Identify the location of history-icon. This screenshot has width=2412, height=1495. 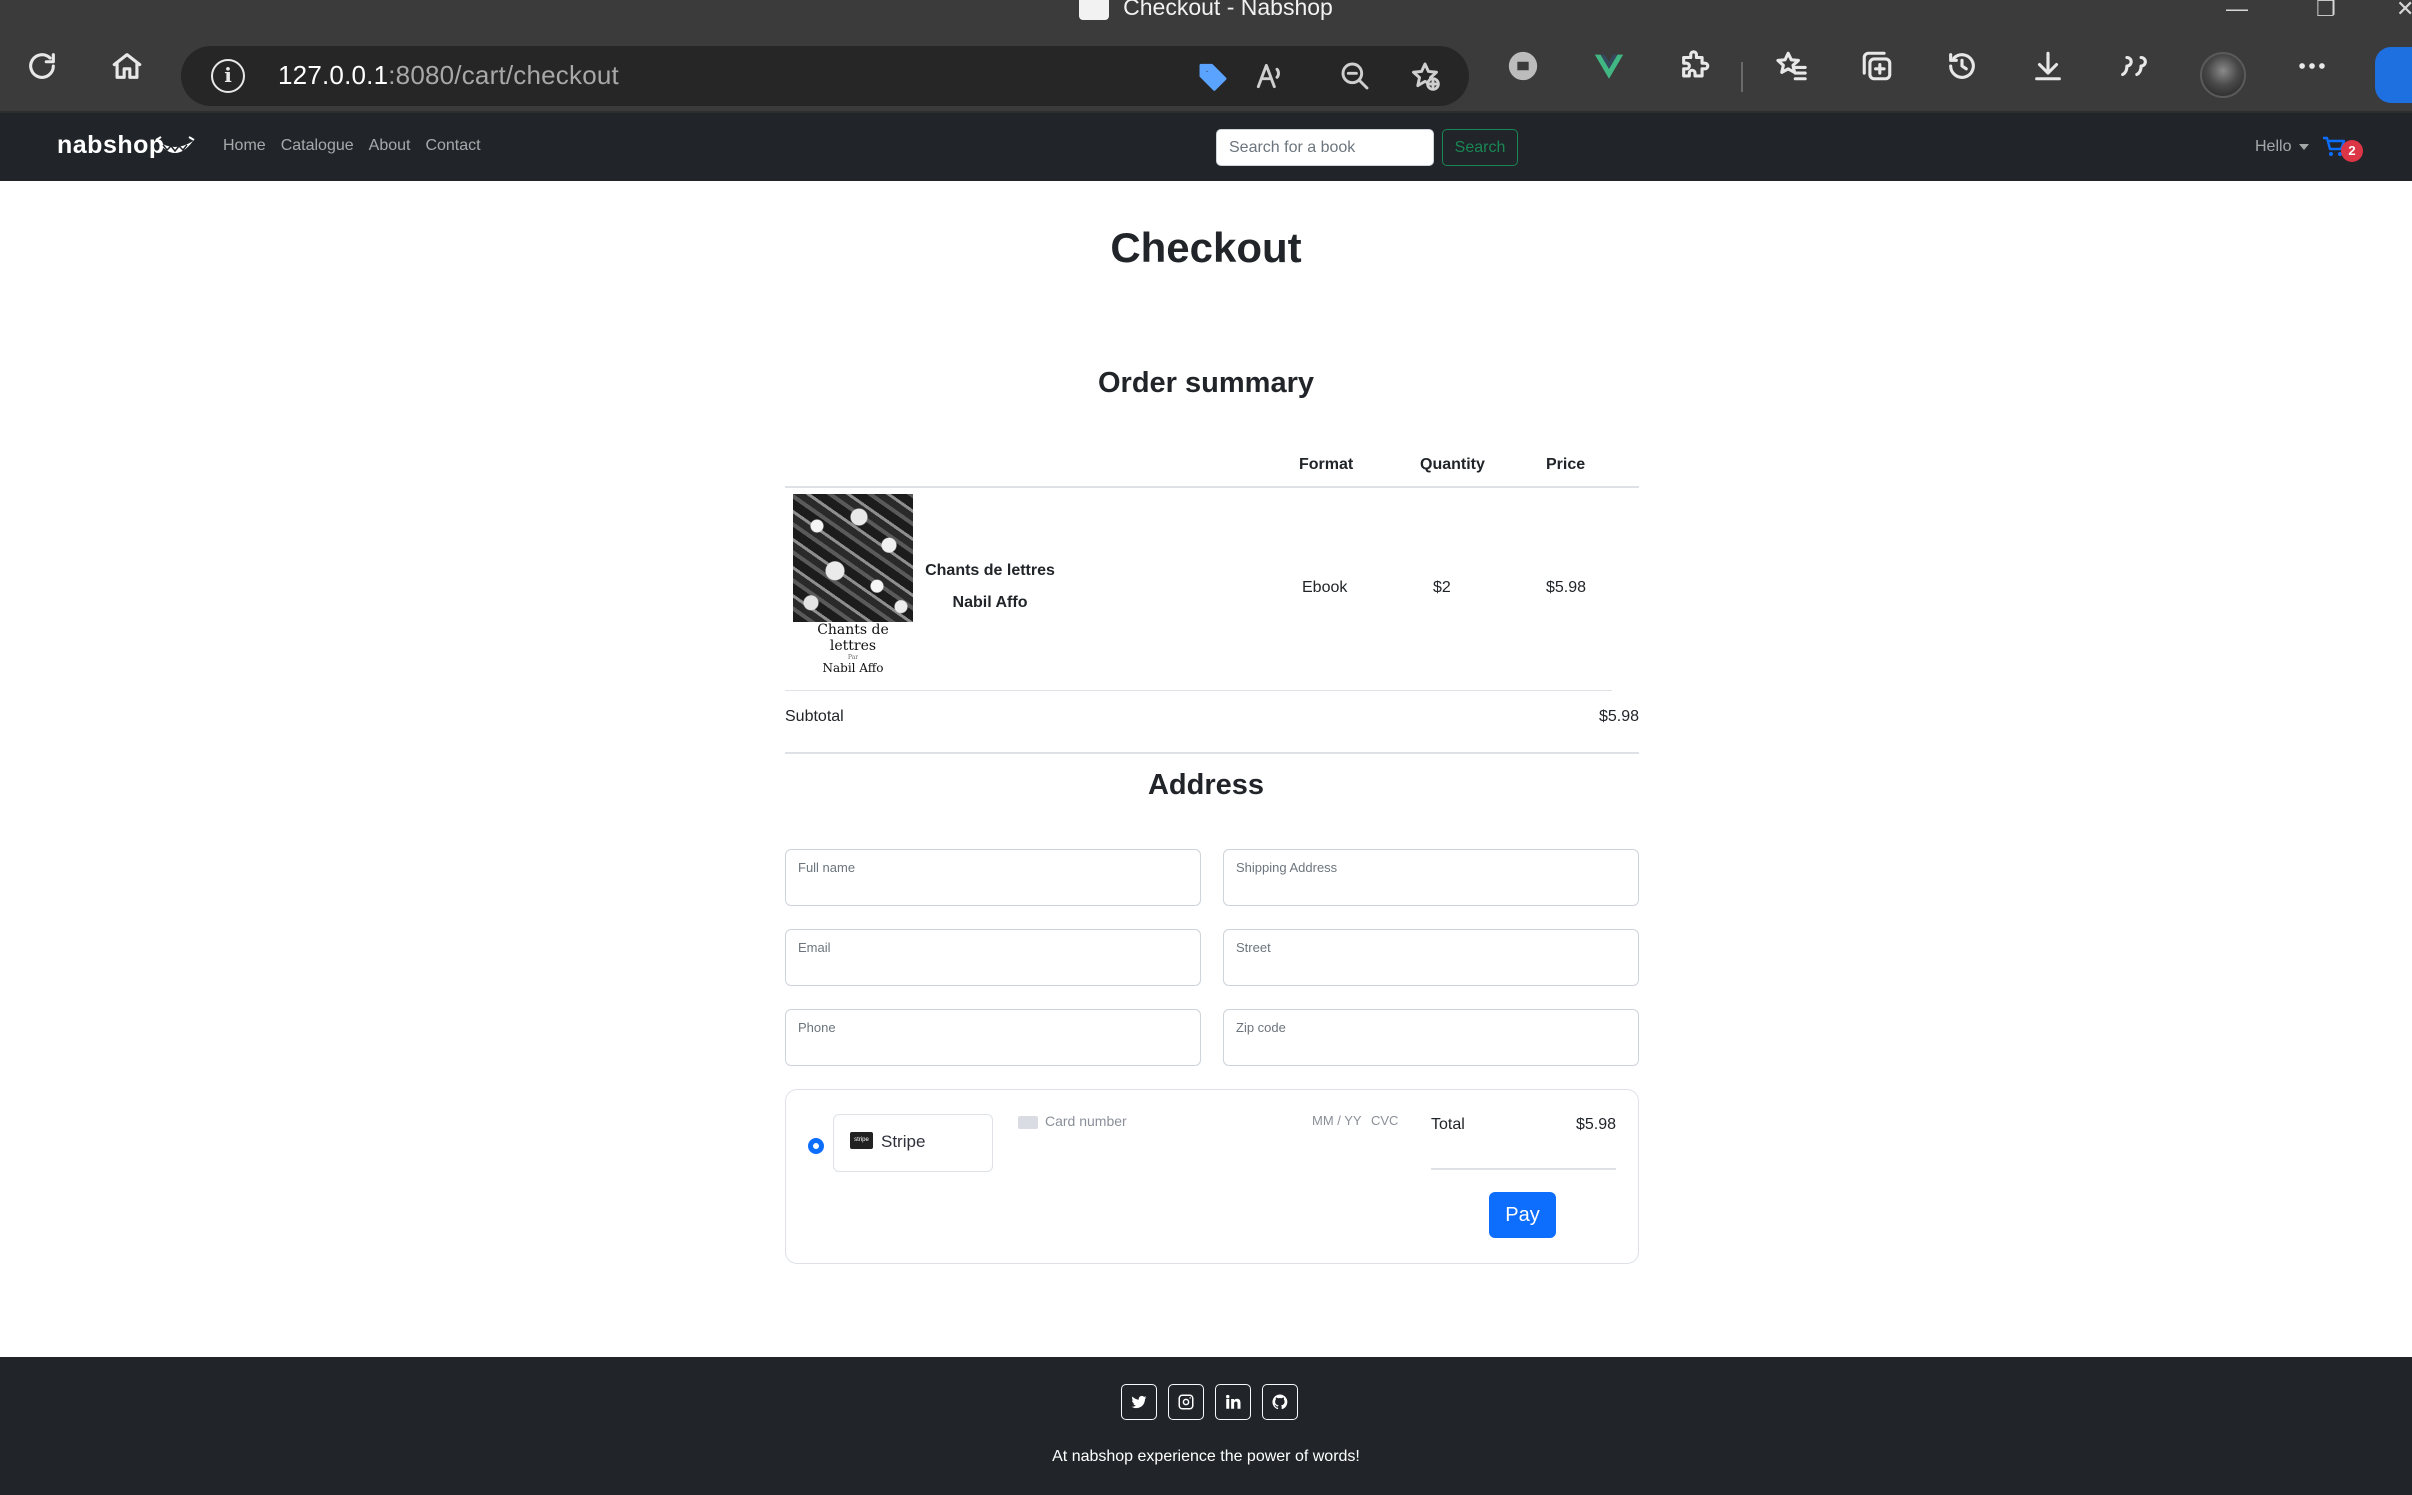
(1962, 66).